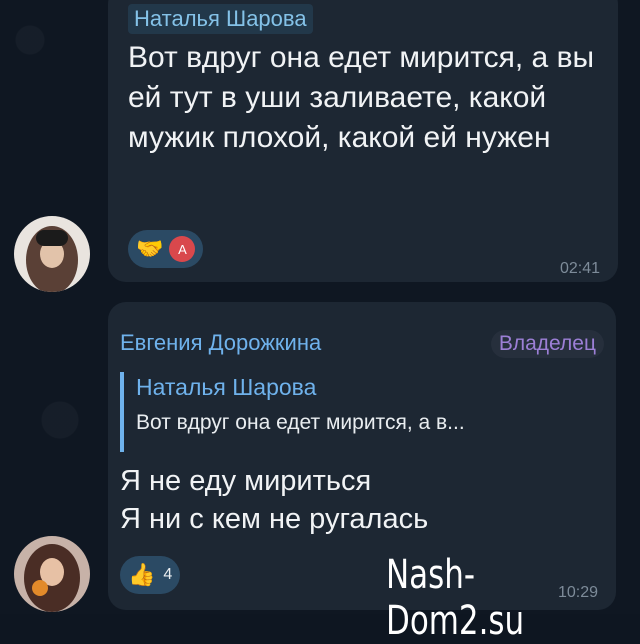 The width and height of the screenshot is (640, 644). I want to click on thumbs-up-icon: 👍, so click(142, 574).